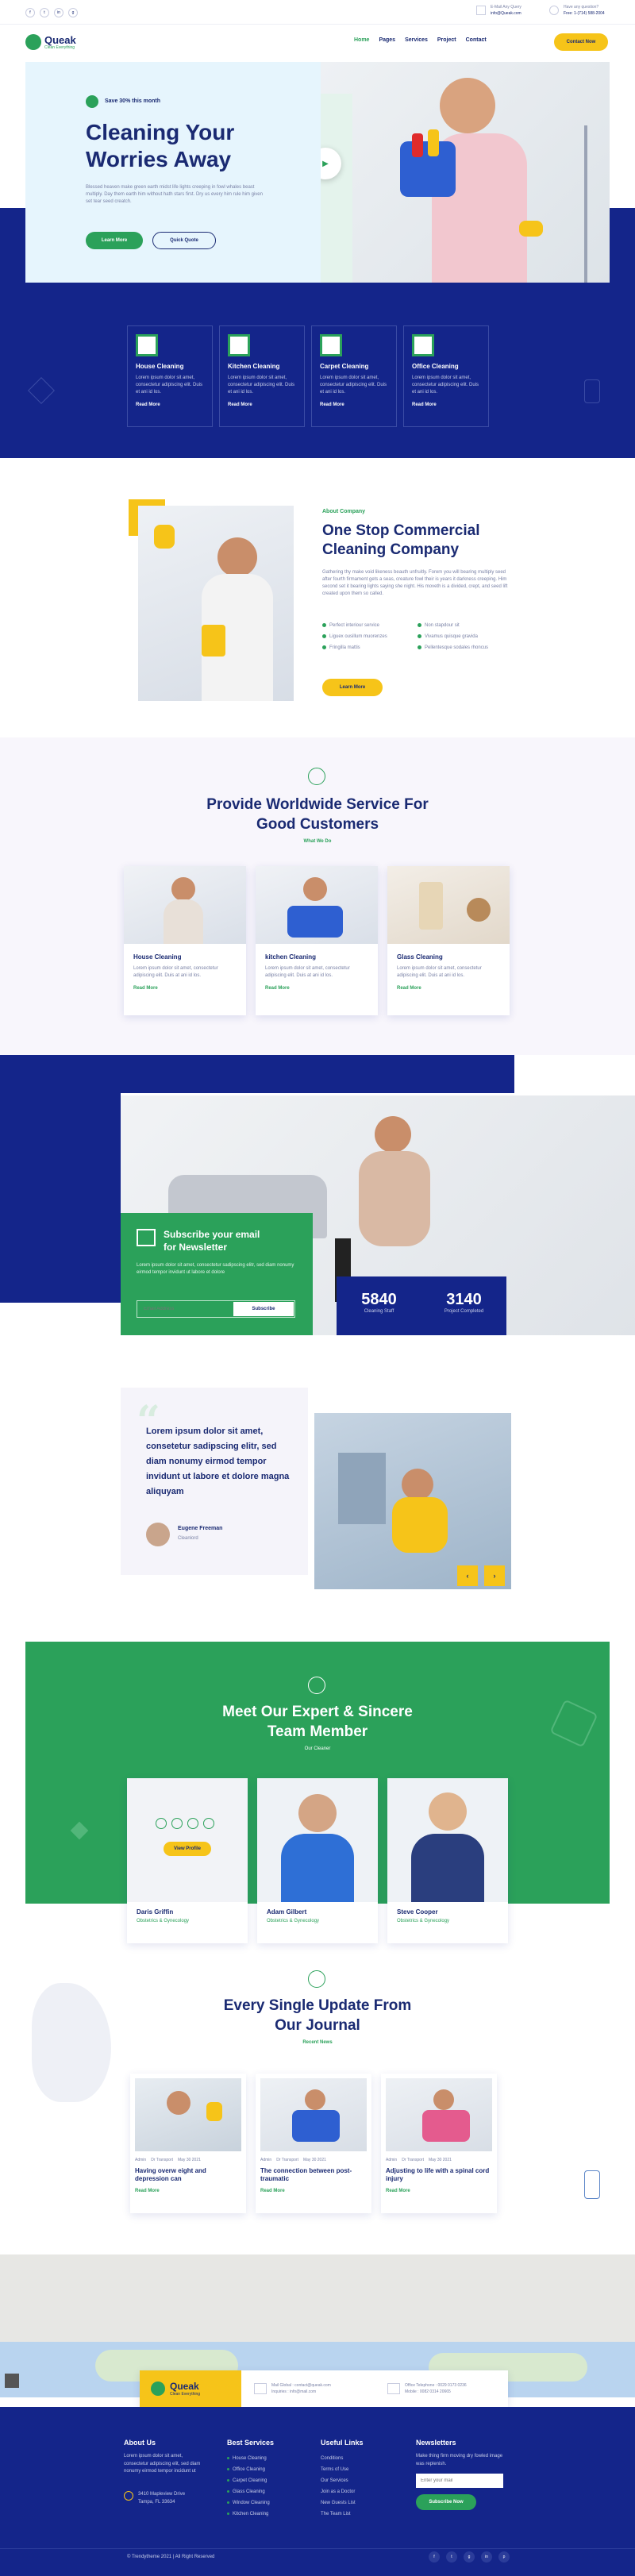 The width and height of the screenshot is (635, 2576). Describe the element at coordinates (248, 2469) in the screenshot. I see `footer-service-link: Office Cleaning` at that location.